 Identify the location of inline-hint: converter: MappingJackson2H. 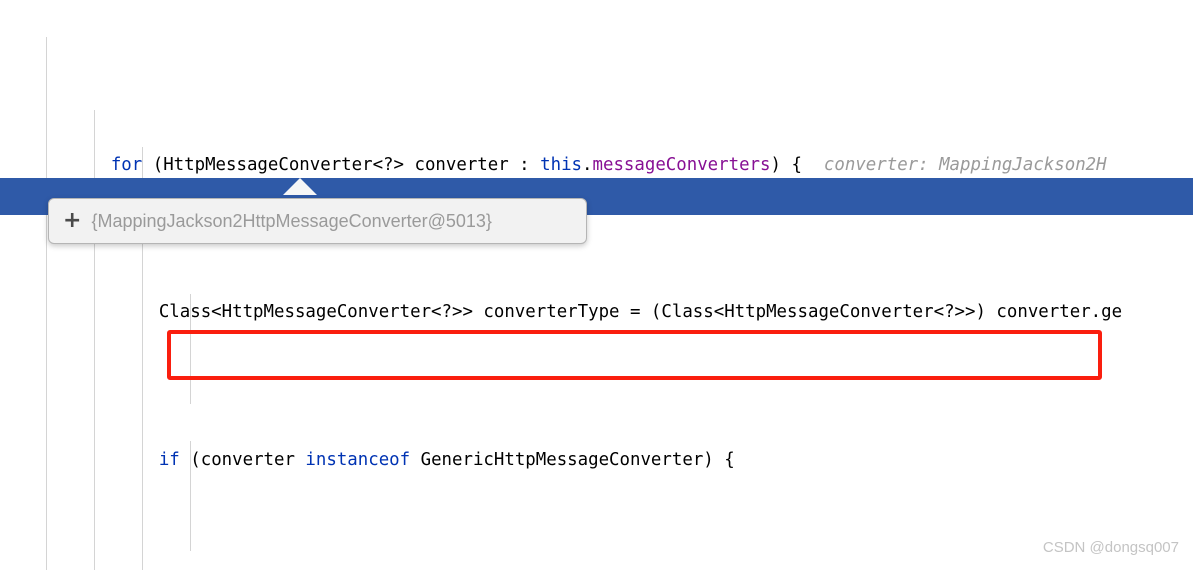
(965, 165).